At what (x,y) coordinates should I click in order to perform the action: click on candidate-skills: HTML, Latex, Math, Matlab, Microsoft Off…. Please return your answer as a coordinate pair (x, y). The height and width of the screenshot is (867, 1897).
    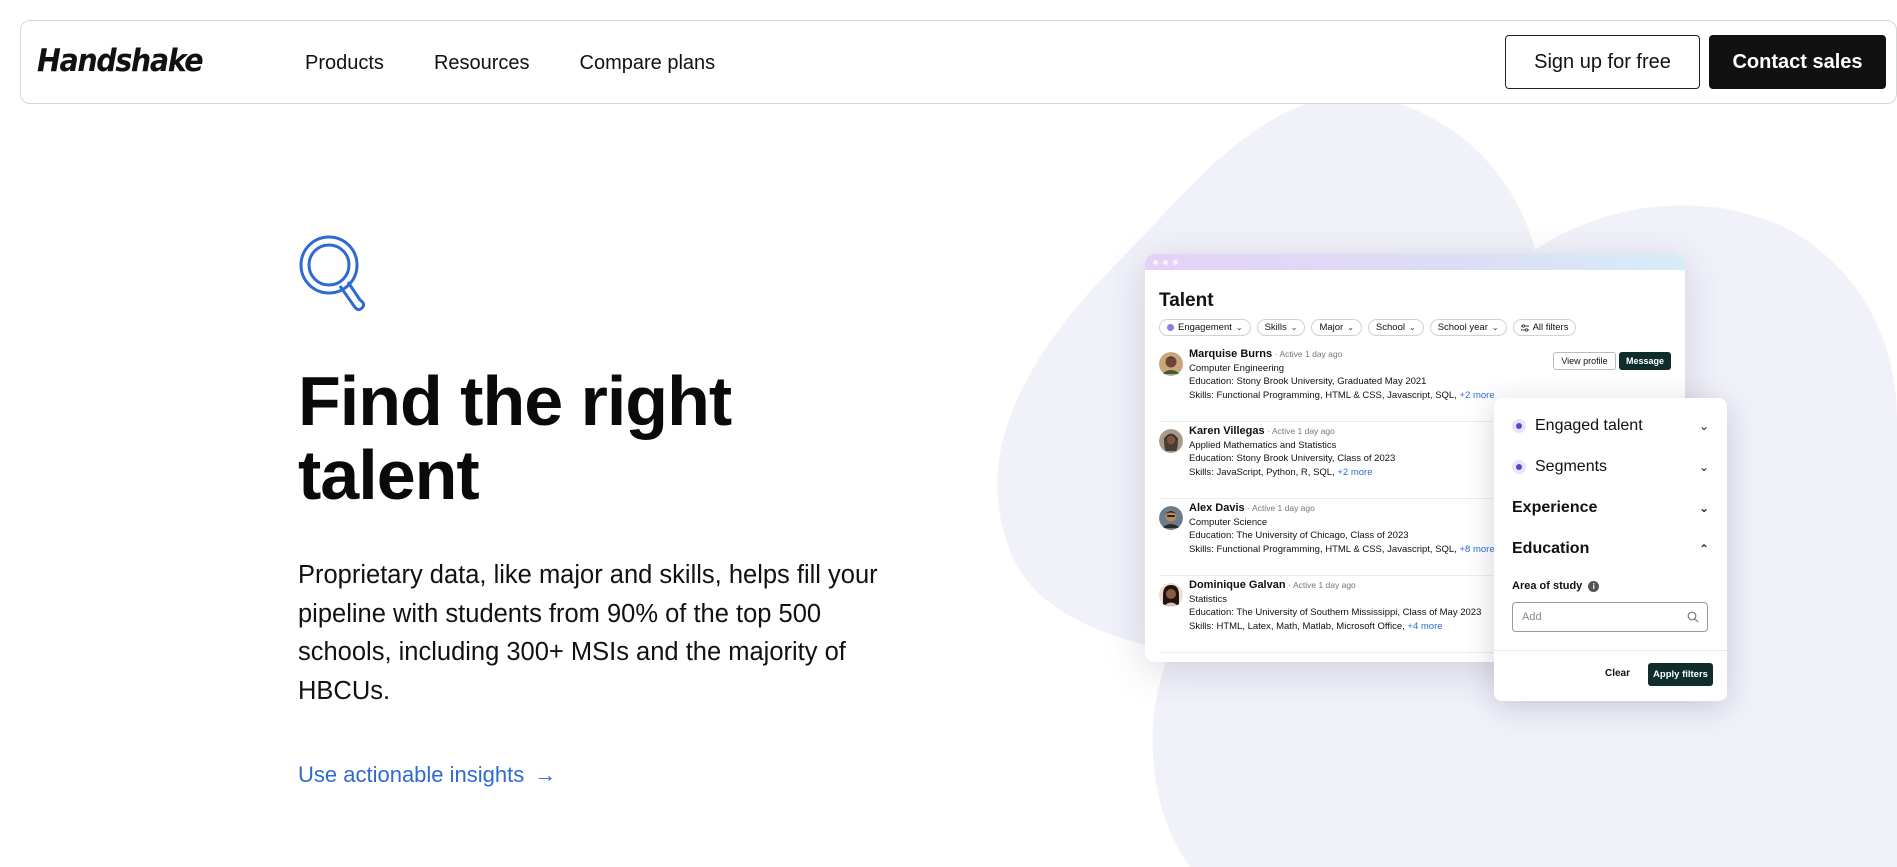
    Looking at the image, I should click on (1310, 626).